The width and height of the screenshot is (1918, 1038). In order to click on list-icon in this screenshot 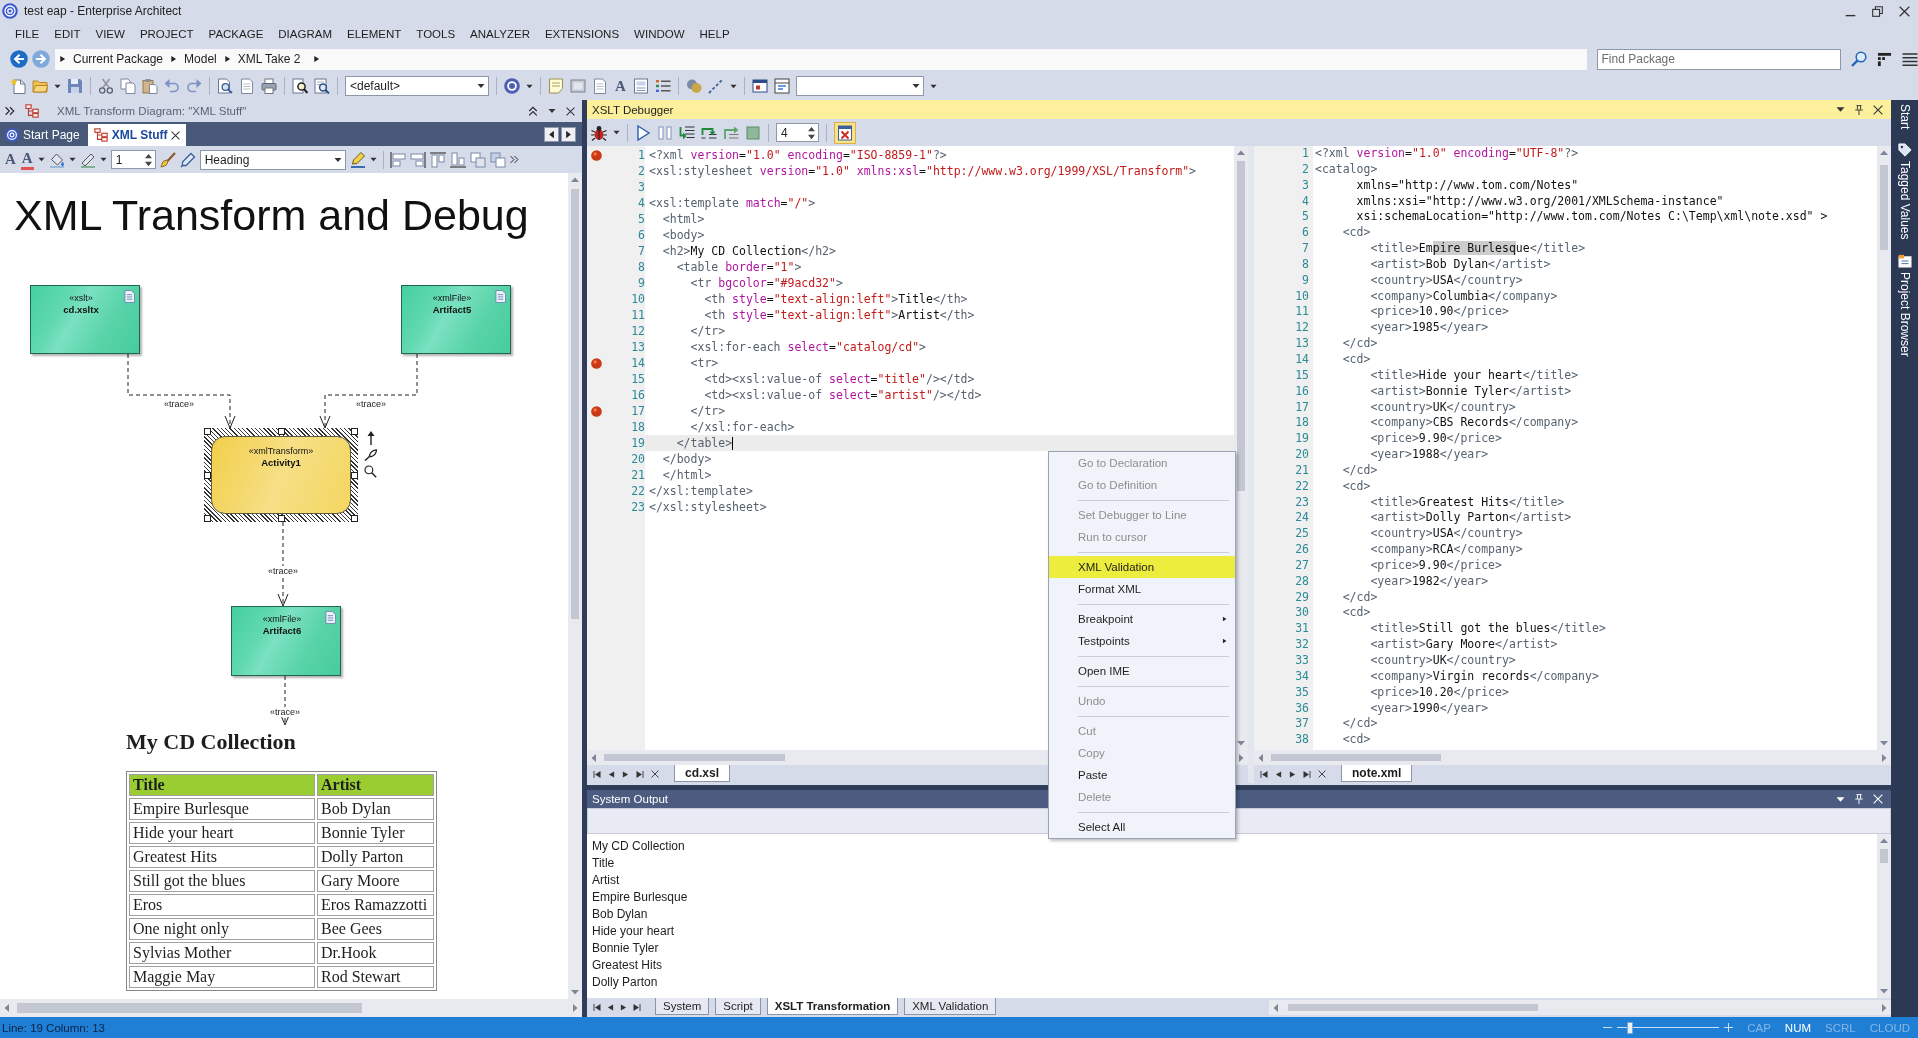, I will do `click(662, 86)`.